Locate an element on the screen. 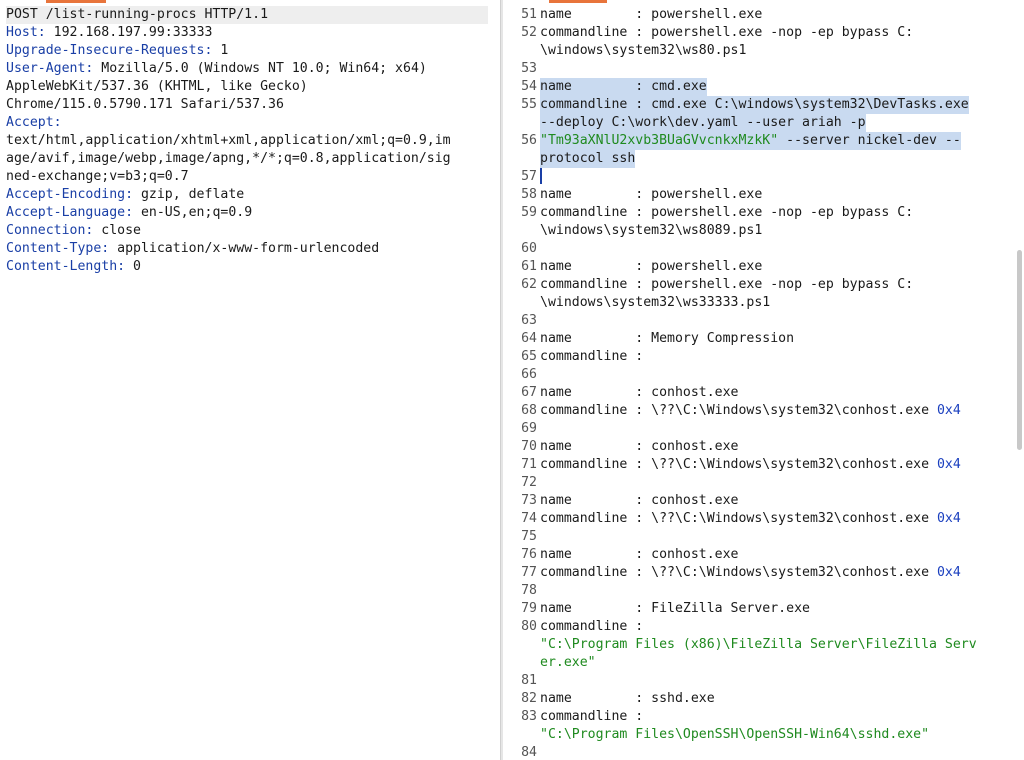 The image size is (1024, 760). header-name: Connection is located at coordinates (46, 230).